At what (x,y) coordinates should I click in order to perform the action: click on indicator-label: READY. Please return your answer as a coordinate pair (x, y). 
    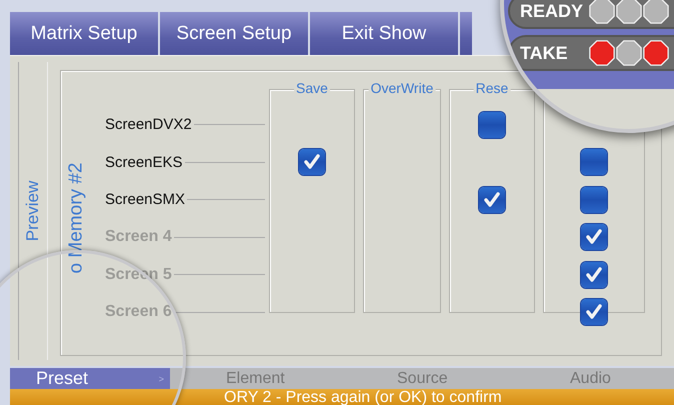
    Looking at the image, I should click on (552, 11).